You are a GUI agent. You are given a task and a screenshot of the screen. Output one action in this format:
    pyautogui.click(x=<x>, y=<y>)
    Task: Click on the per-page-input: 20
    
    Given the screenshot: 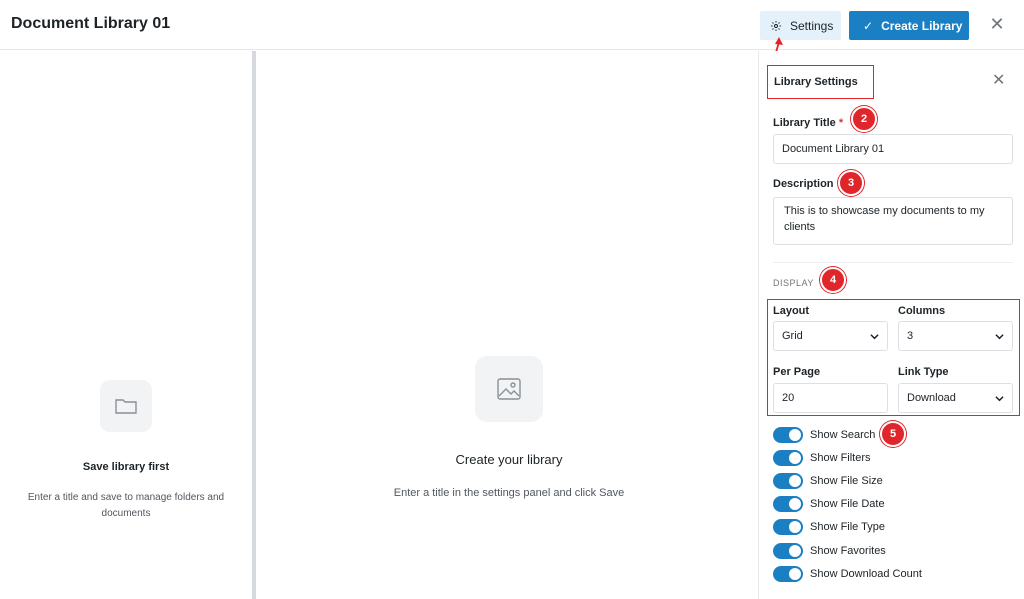 What is the action you would take?
    pyautogui.click(x=830, y=398)
    